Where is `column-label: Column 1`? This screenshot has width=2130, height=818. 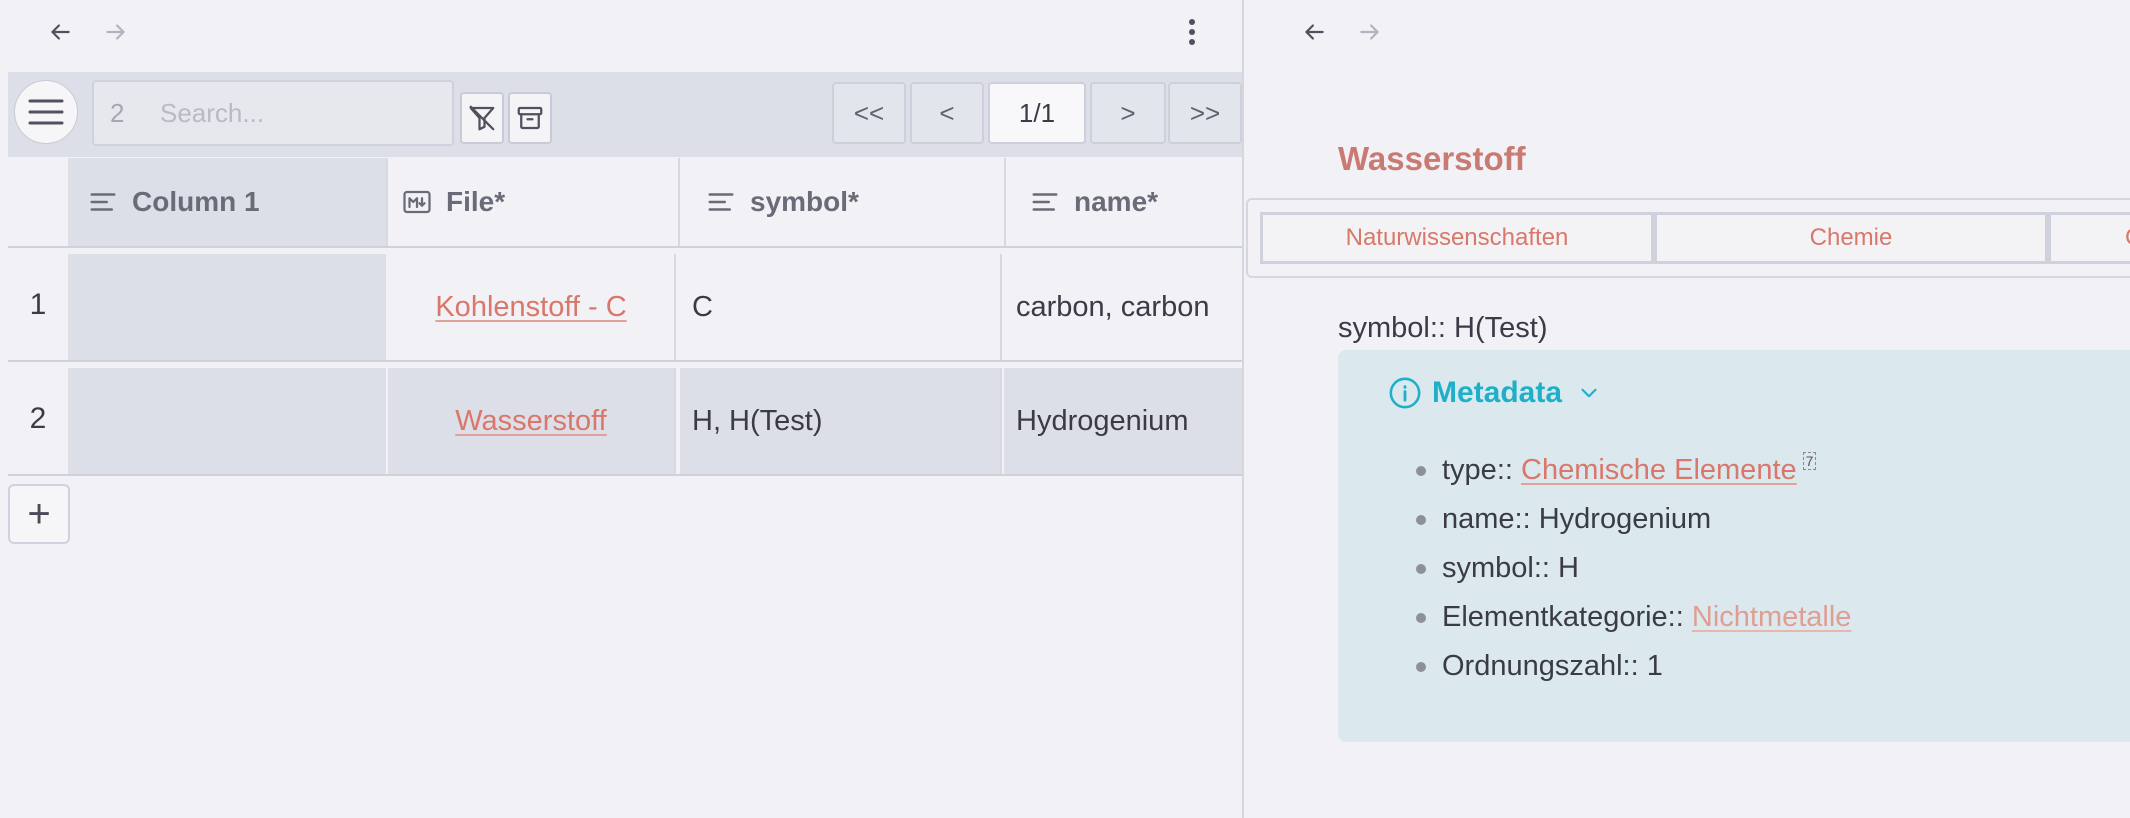
column-label: Column 1 is located at coordinates (196, 201).